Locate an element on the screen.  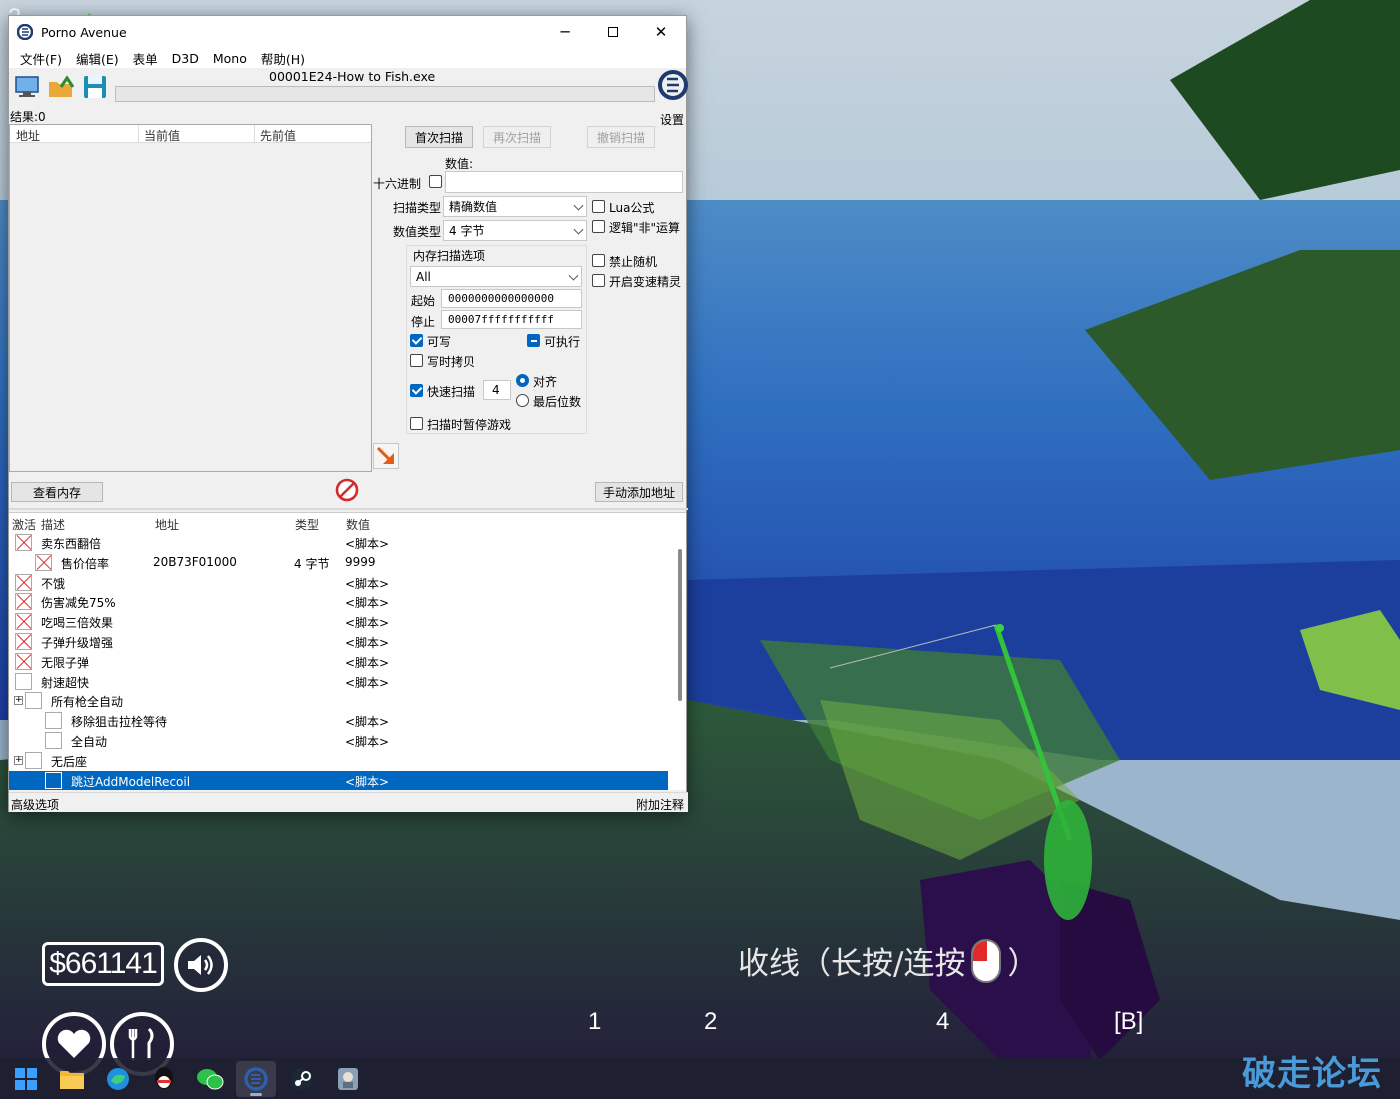
cheat-entry-row: 全自动 <脚本> is located at coordinates (338, 741).